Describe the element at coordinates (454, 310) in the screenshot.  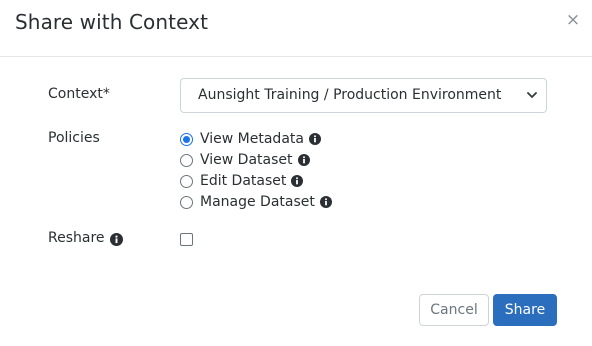
I see `cancel-button: Cancel` at that location.